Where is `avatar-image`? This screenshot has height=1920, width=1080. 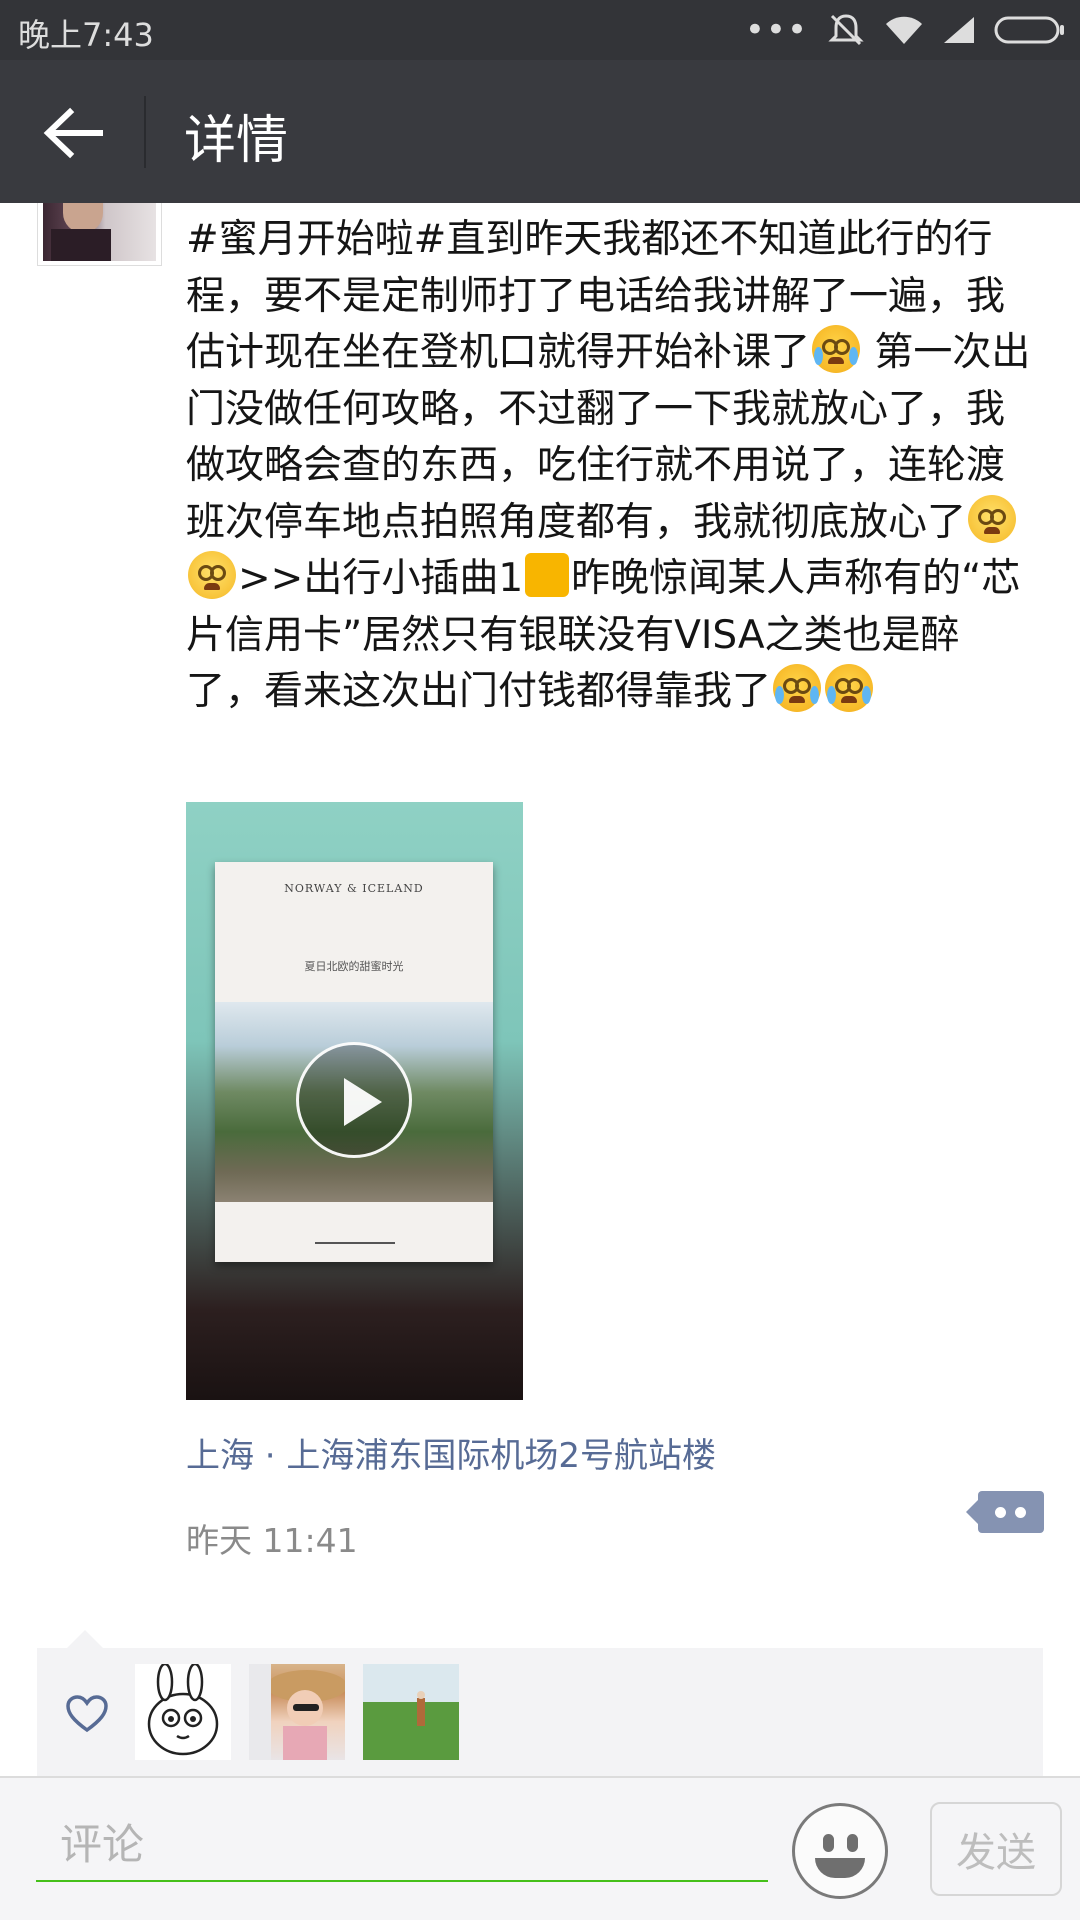
avatar-image is located at coordinates (99, 232).